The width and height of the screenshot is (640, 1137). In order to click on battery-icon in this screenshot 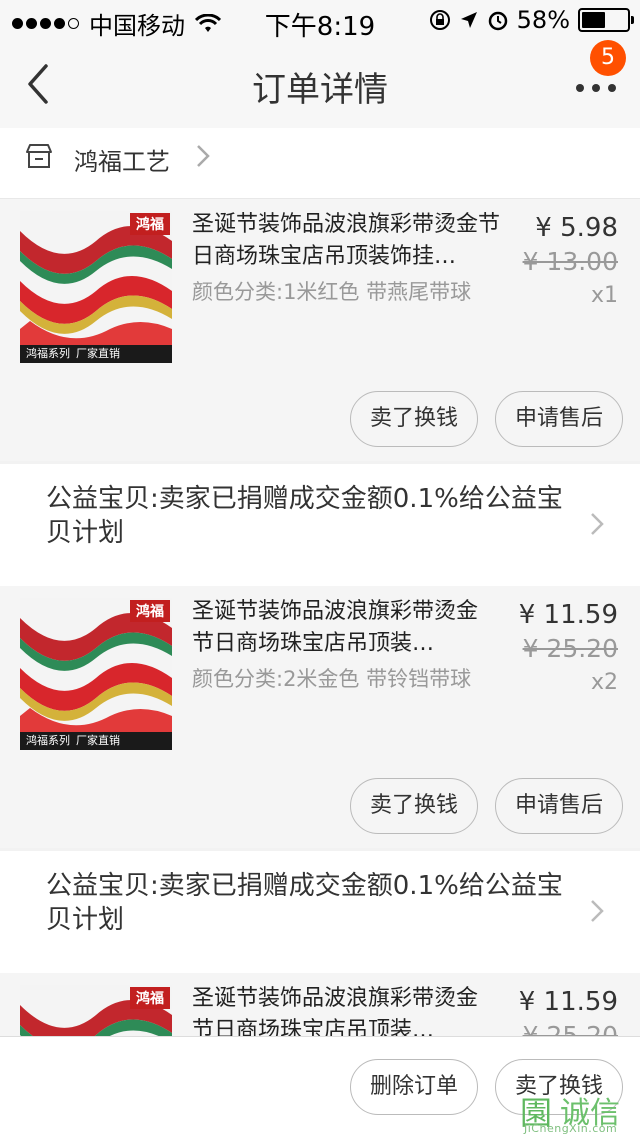, I will do `click(606, 20)`.